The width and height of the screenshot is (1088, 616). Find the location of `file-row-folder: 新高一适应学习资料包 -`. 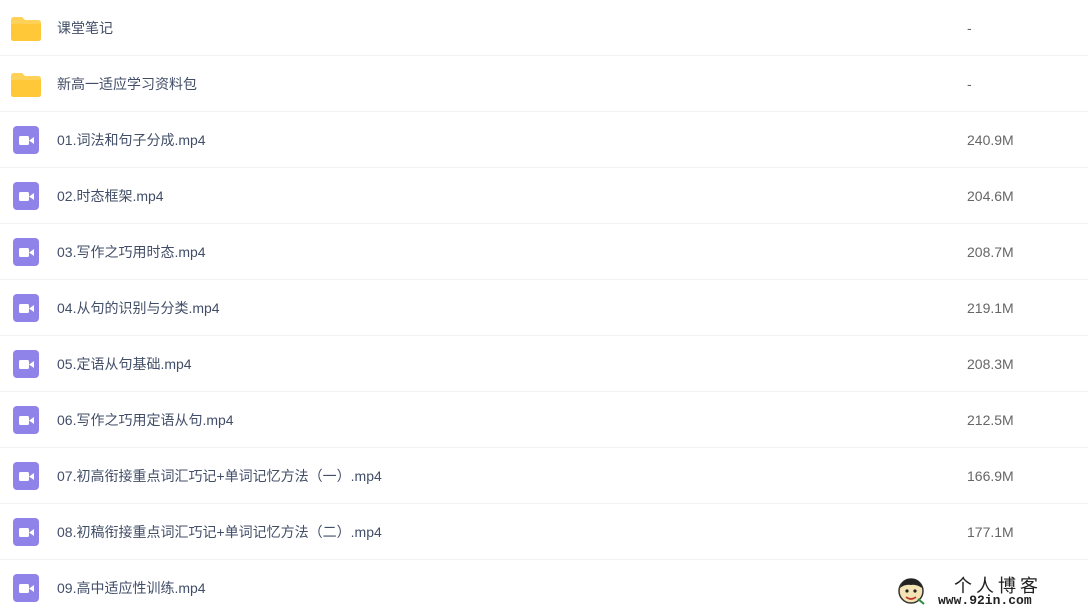

file-row-folder: 新高一适应学习资料包 - is located at coordinates (544, 84).